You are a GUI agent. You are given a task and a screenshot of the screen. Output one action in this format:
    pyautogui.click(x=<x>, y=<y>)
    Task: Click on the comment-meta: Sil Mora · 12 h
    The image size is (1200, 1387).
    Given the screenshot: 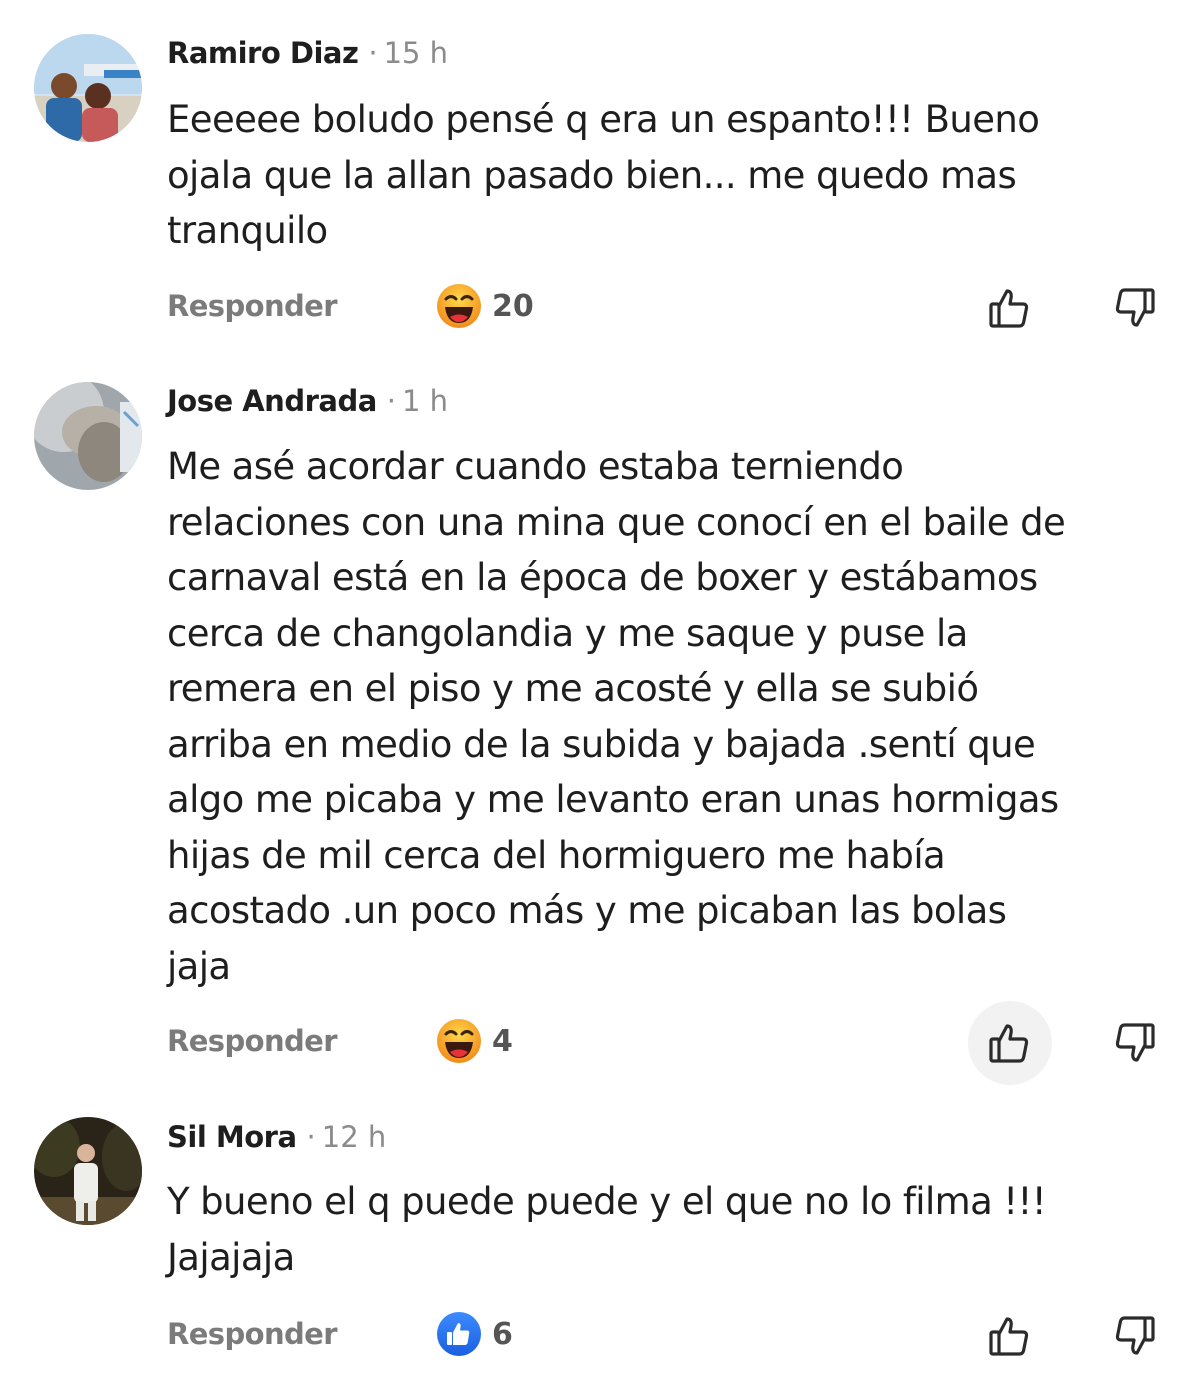 What is the action you would take?
    pyautogui.click(x=276, y=1137)
    